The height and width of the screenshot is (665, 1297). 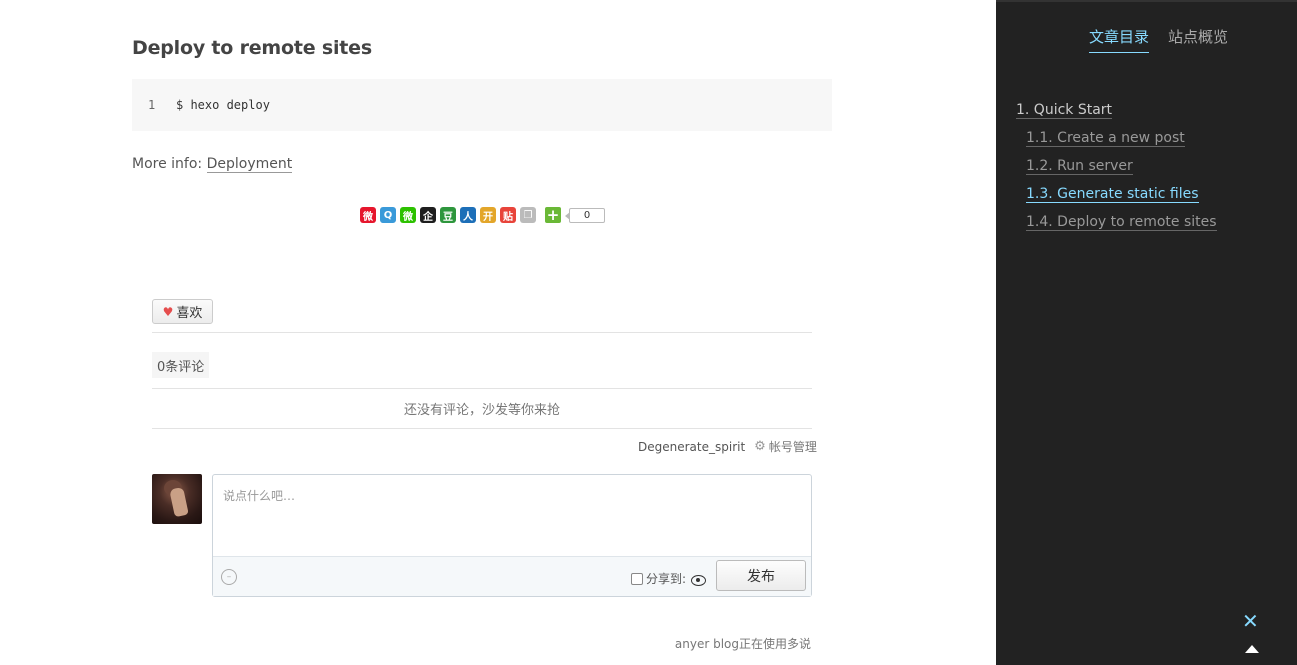 What do you see at coordinates (1112, 194) in the screenshot?
I see `toc-item-label: 1.3. Generate static files` at bounding box center [1112, 194].